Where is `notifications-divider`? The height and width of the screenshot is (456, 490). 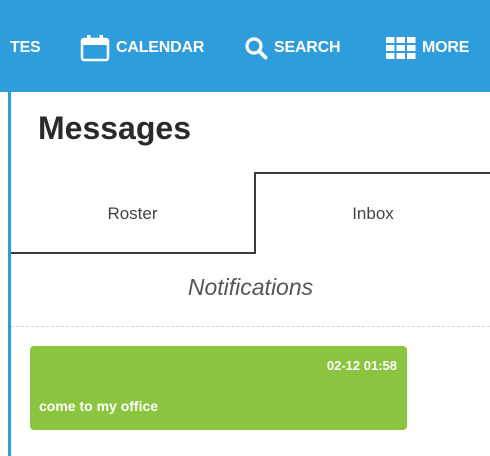
notifications-divider is located at coordinates (250, 326).